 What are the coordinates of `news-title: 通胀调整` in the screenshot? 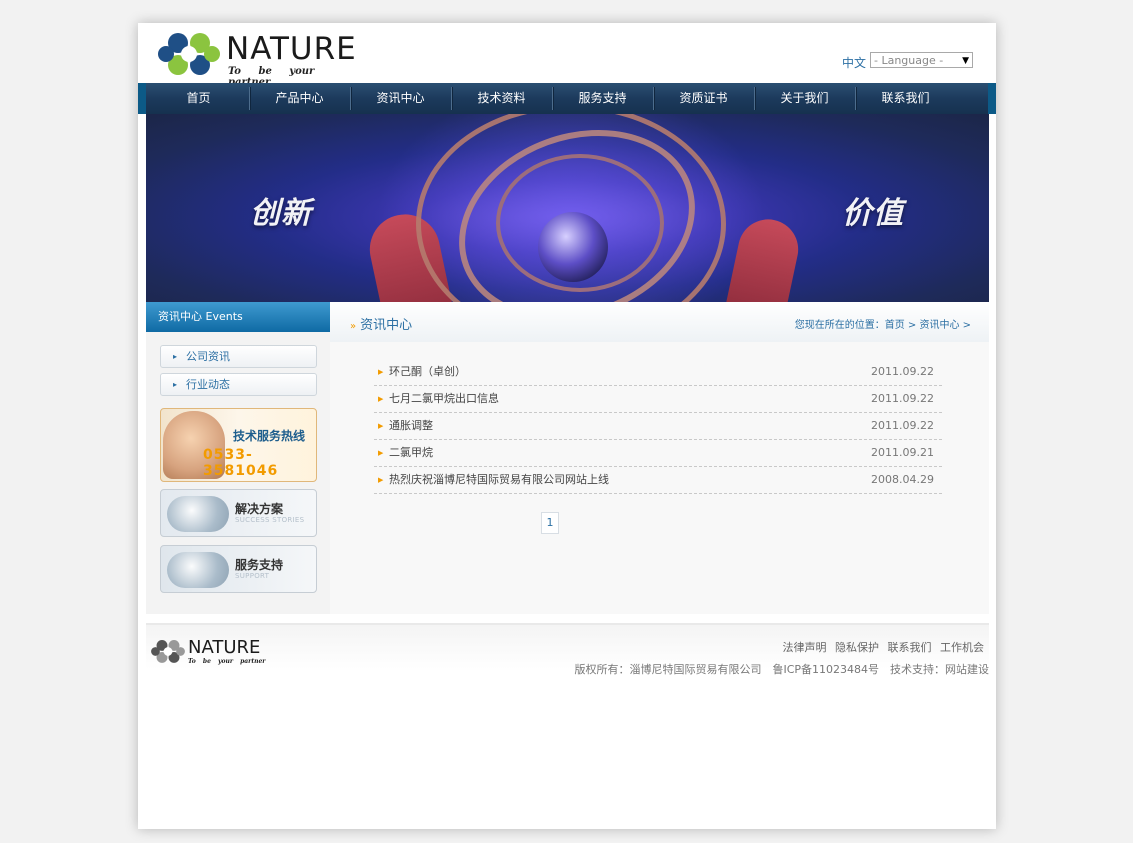 It's located at (411, 426).